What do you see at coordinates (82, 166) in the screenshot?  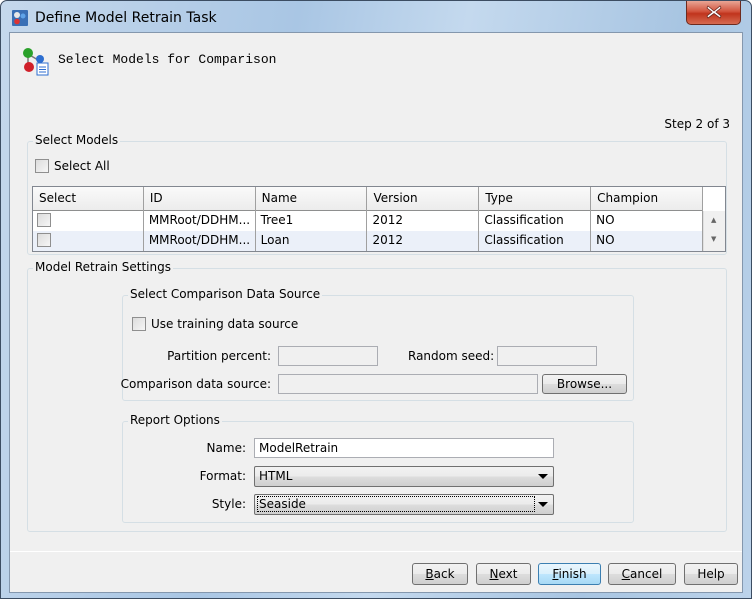 I see `select-all-label: Select All` at bounding box center [82, 166].